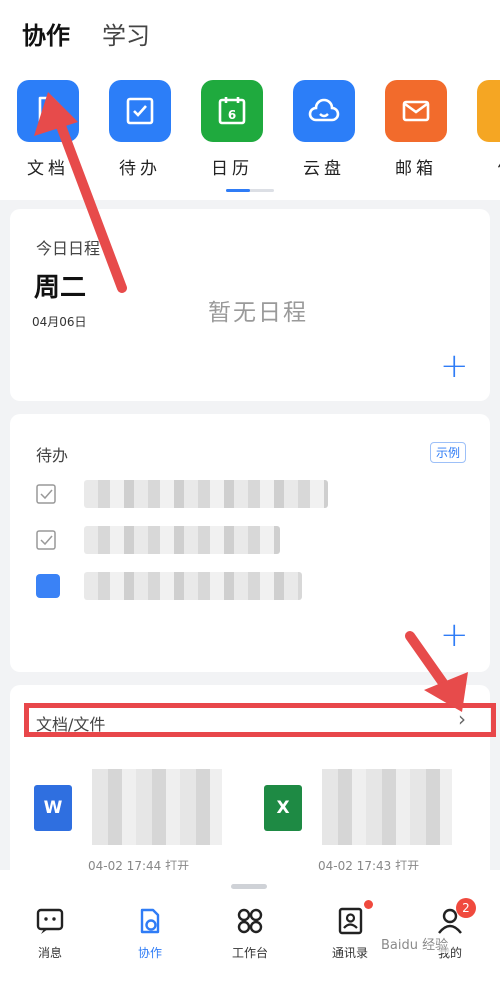 This screenshot has width=500, height=984. Describe the element at coordinates (80, 192) in the screenshot. I see `arrow-to-docs-app-icon` at that location.